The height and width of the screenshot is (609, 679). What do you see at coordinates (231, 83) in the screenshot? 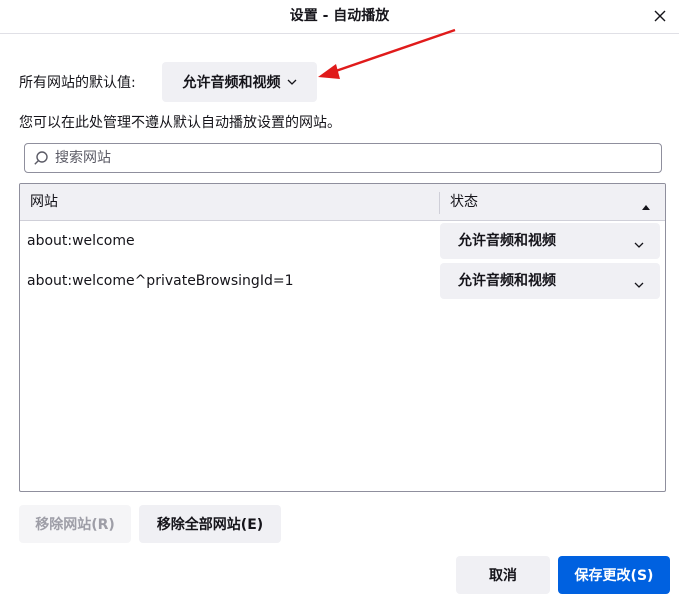
I see `default-setting-value: 允许音频和视频` at bounding box center [231, 83].